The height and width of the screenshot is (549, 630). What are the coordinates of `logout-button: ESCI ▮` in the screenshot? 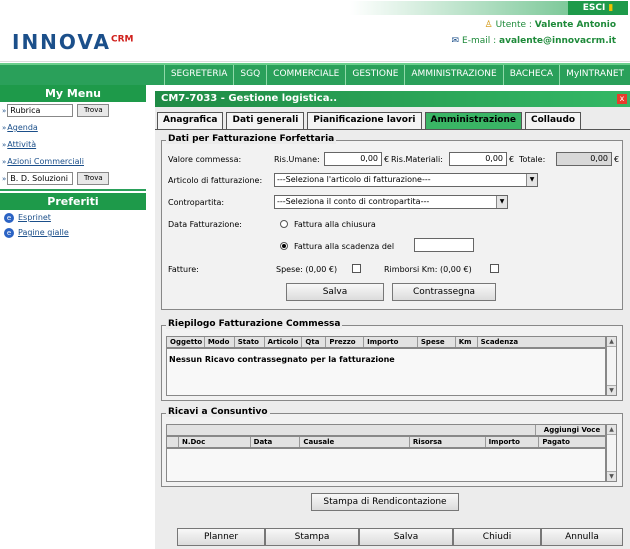 It's located at (598, 8).